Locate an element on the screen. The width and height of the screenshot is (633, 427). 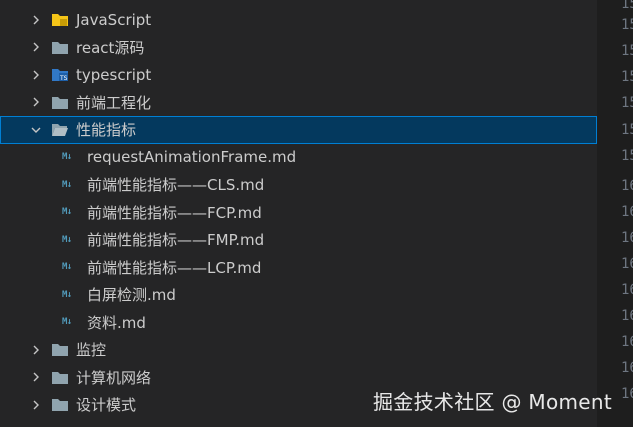
tree-file: M↓ 资料.md is located at coordinates (298, 323).